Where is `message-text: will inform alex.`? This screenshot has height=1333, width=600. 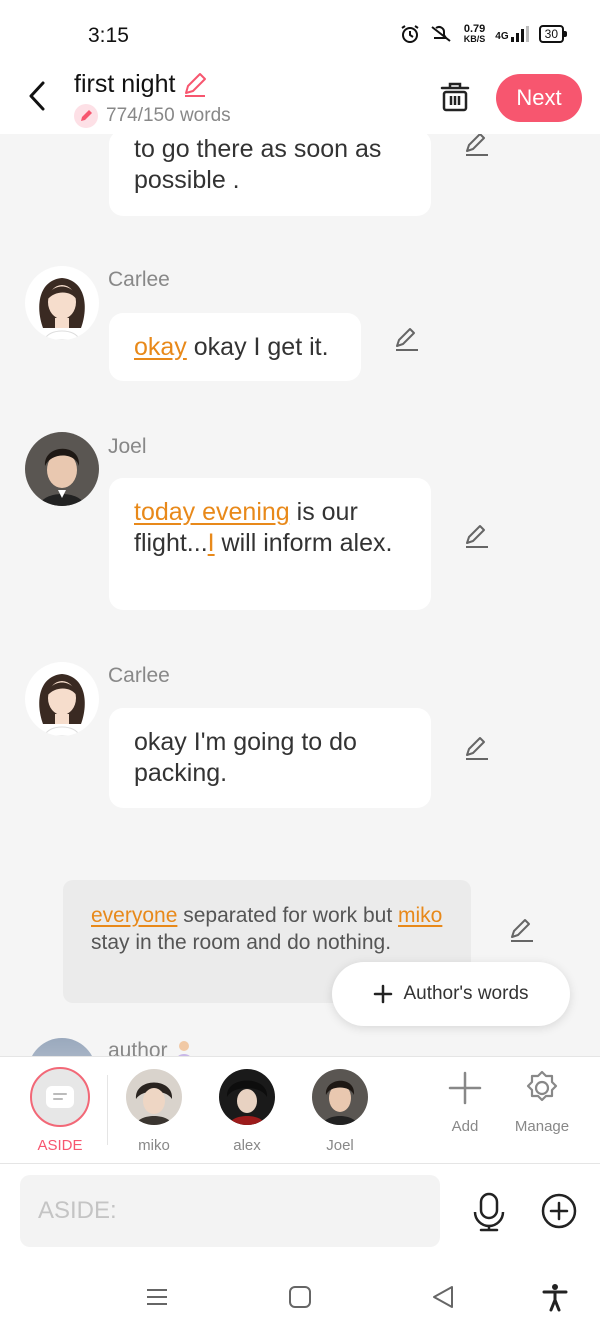
message-text: will inform alex. is located at coordinates (303, 543).